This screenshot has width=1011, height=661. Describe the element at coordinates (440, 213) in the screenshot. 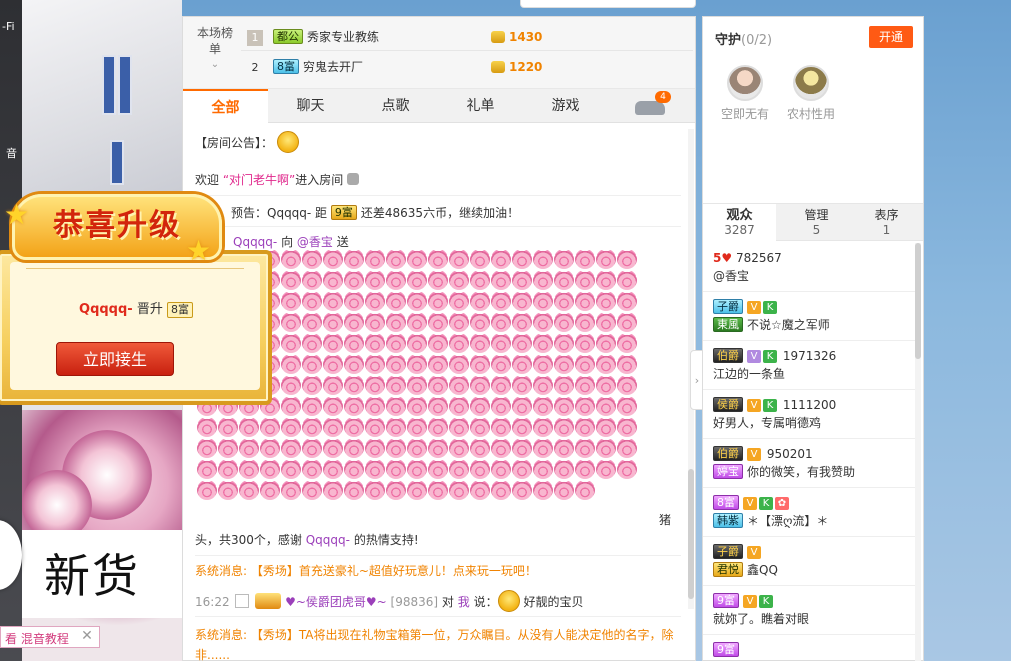

I see `upgrade-text: 还差48635六币，继续加油！` at that location.